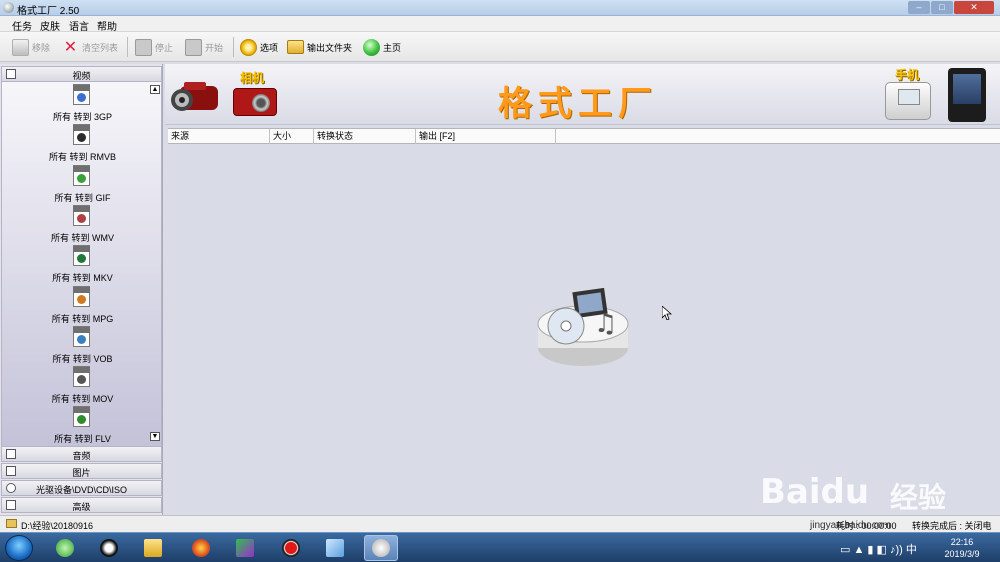  I want to click on clock: 22:16 2019/3/9, so click(962, 548).